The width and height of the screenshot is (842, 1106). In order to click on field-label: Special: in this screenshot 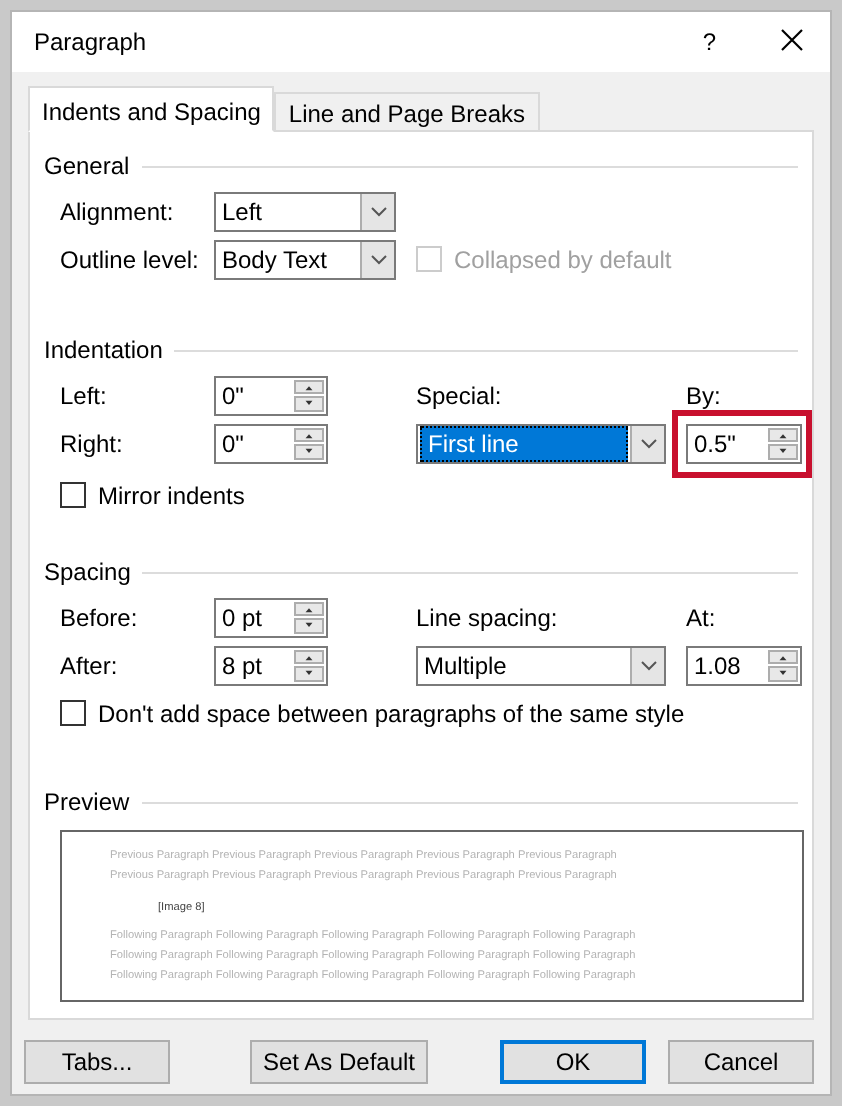, I will do `click(460, 395)`.